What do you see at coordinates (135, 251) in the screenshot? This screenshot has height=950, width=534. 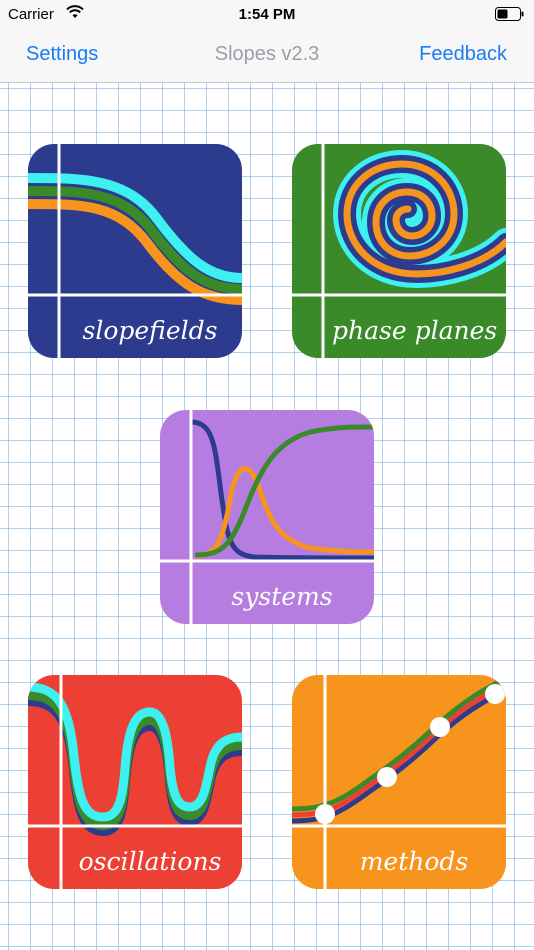 I see `slopefields-tile: slopefields` at bounding box center [135, 251].